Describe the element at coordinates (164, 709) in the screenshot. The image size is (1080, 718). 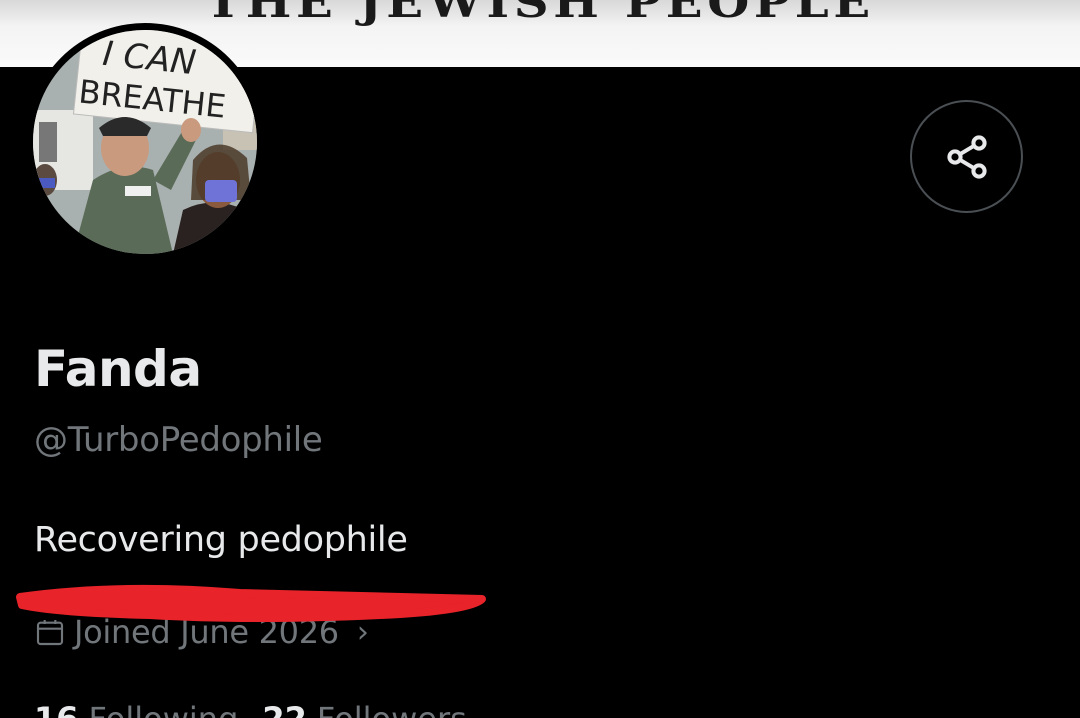
I see `following-label: Following` at that location.